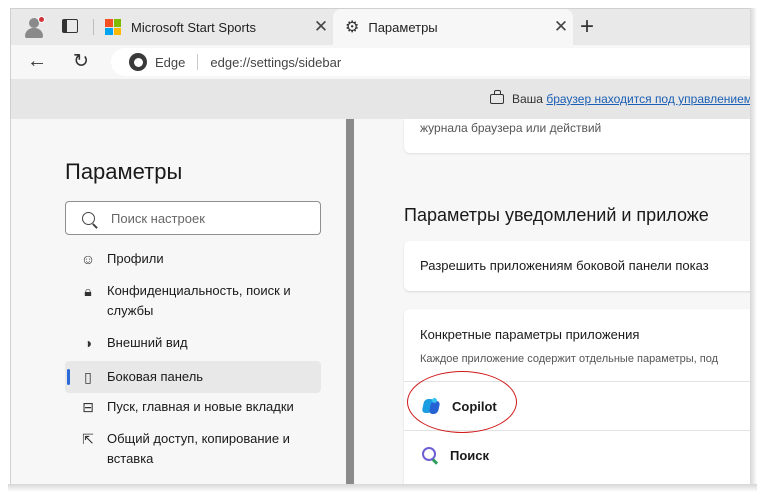  I want to click on tab-microsoft-start-sports: Microsoft Start Sports ✕, so click(217, 27).